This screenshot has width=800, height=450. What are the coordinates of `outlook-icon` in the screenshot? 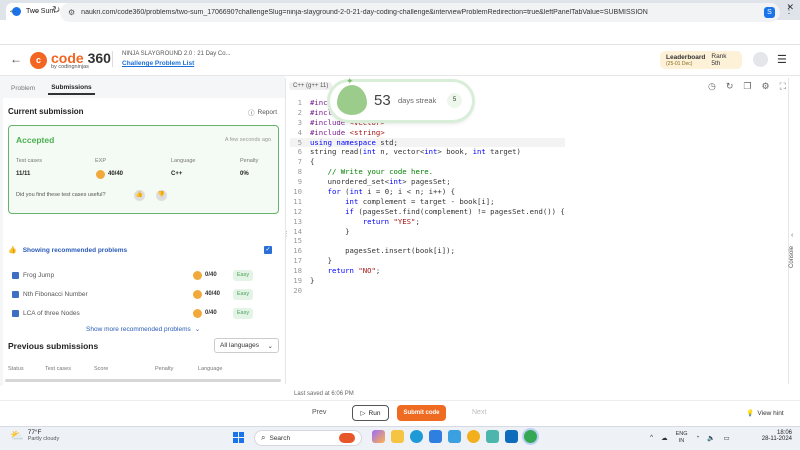 It's located at (511, 436).